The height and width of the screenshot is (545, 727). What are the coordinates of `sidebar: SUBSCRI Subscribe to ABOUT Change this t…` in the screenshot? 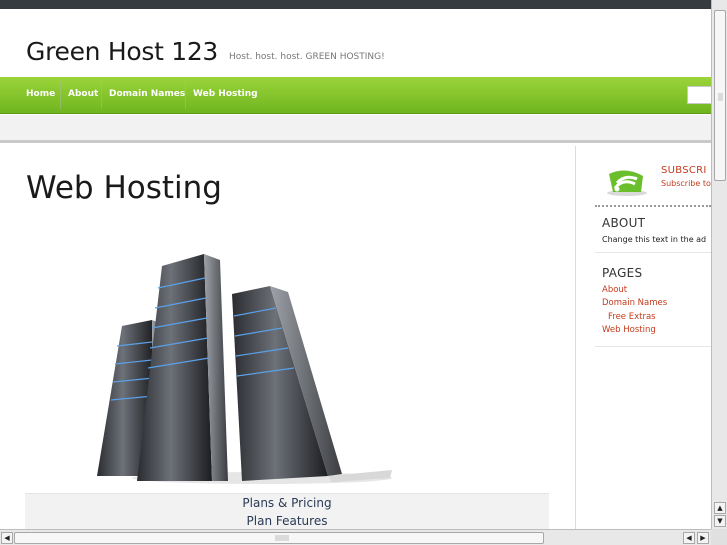 It's located at (644, 338).